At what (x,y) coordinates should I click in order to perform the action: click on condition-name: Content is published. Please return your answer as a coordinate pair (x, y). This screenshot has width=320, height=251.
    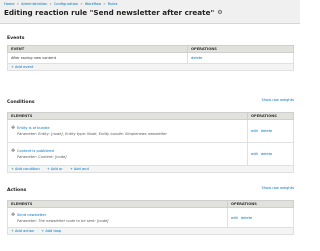
    Looking at the image, I should click on (35, 151).